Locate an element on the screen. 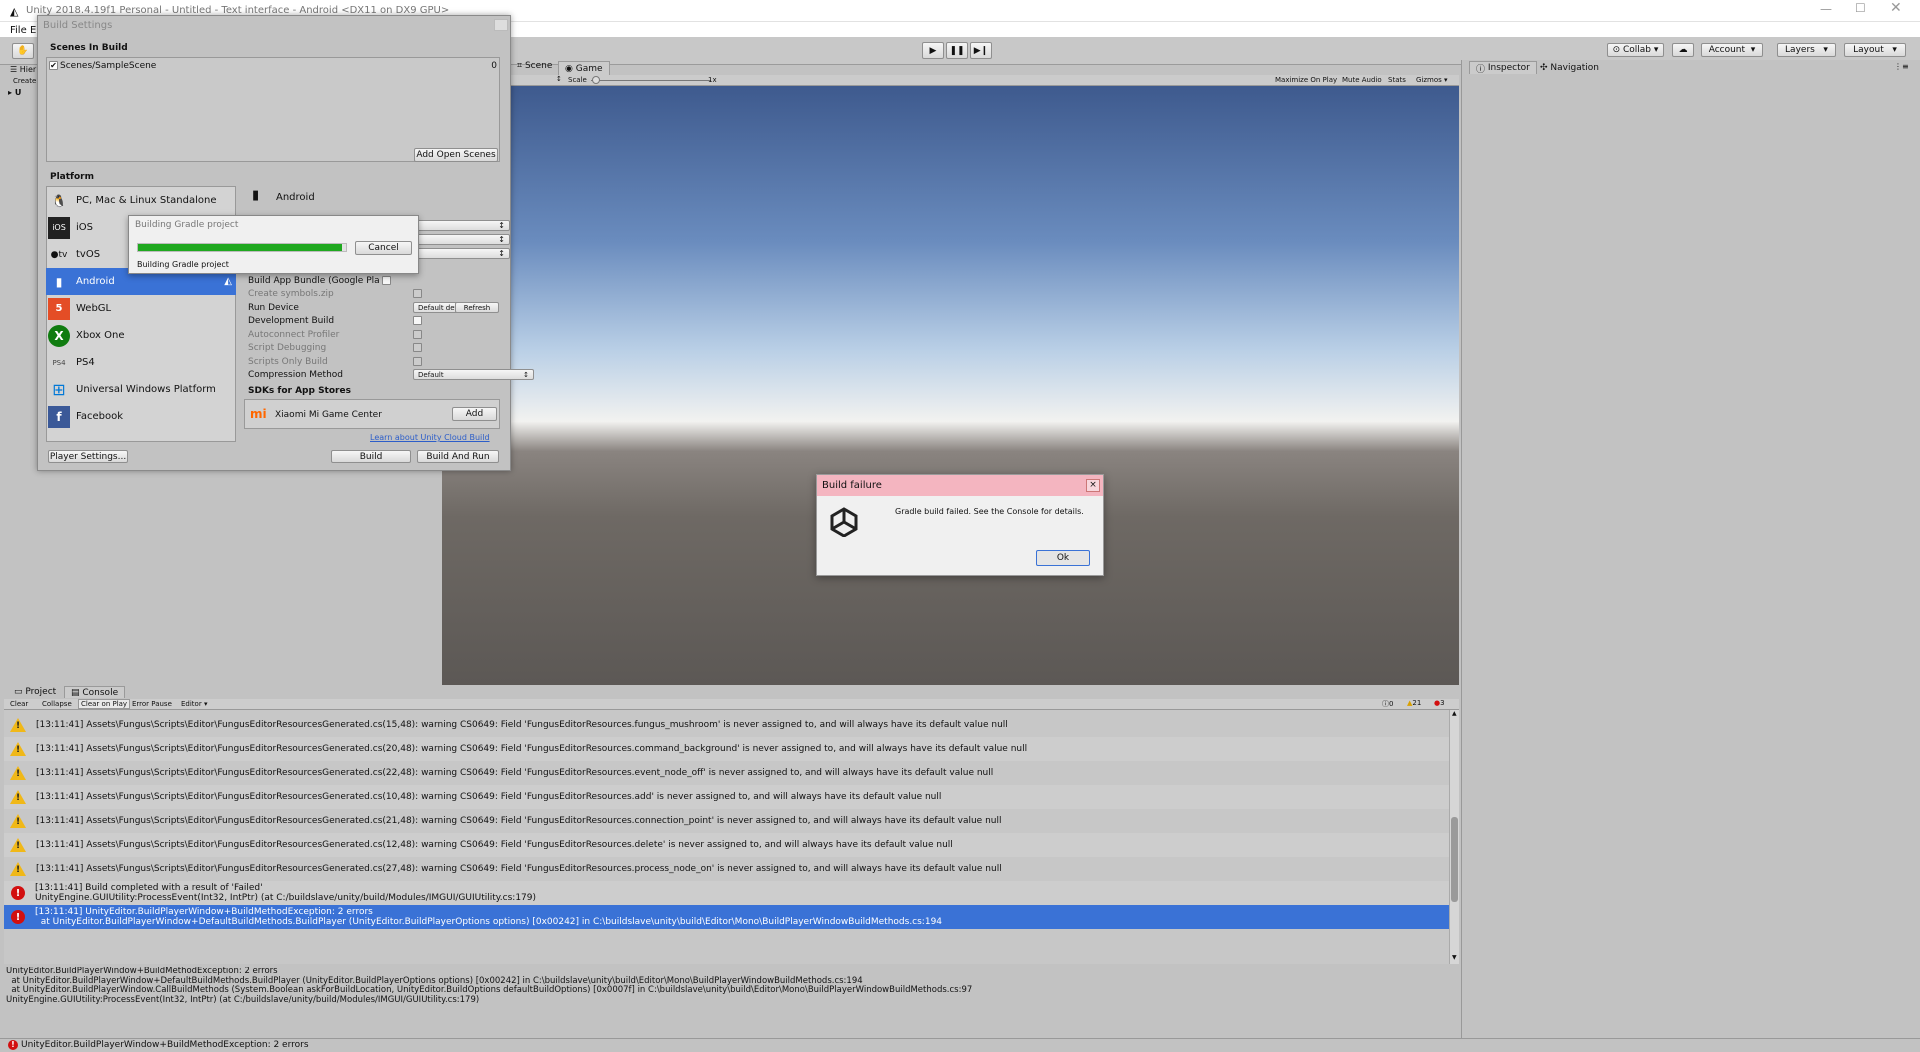  console-tab: ▤ Console is located at coordinates (95, 692).